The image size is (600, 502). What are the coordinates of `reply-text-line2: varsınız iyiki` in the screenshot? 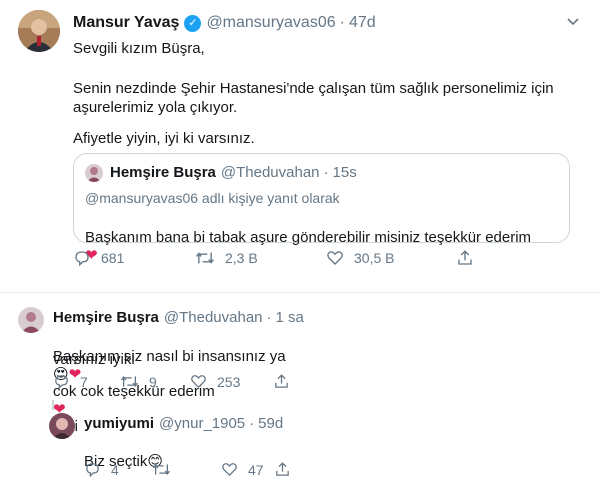 It's located at (94, 359).